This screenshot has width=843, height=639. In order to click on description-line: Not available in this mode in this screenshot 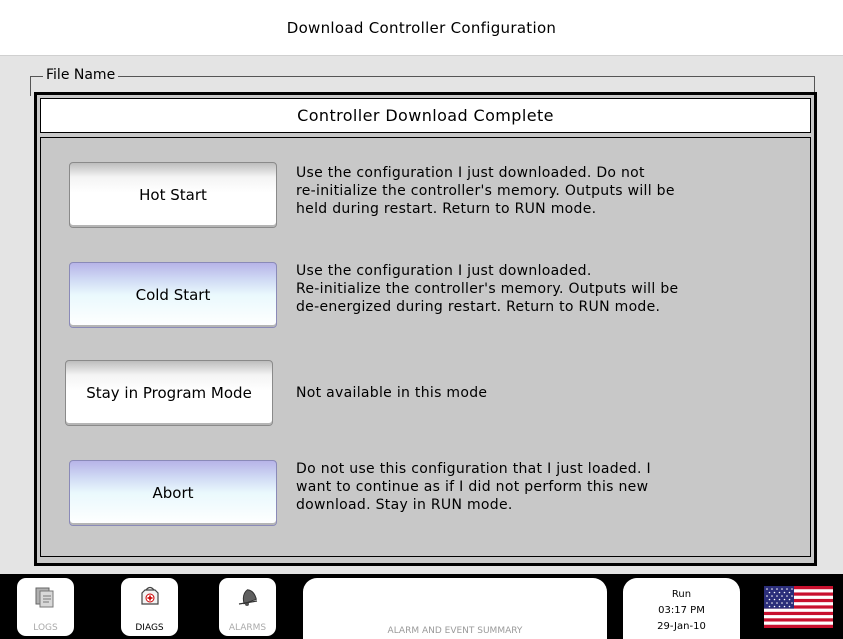, I will do `click(392, 393)`.